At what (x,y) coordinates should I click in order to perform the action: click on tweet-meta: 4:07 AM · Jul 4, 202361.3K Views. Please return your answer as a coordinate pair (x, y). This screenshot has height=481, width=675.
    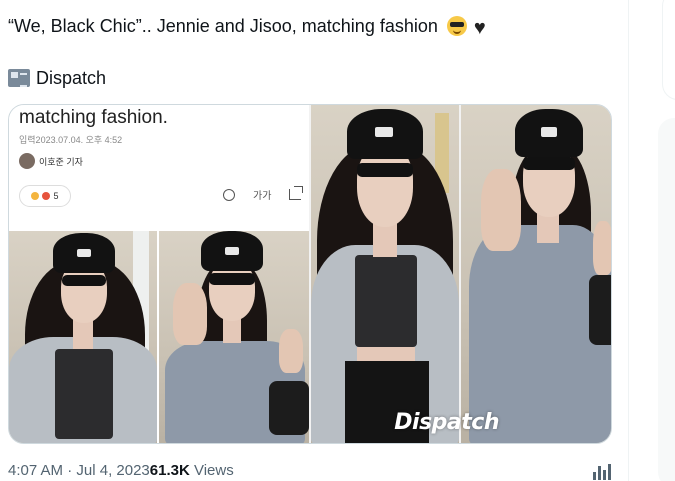
    Looking at the image, I should click on (121, 470).